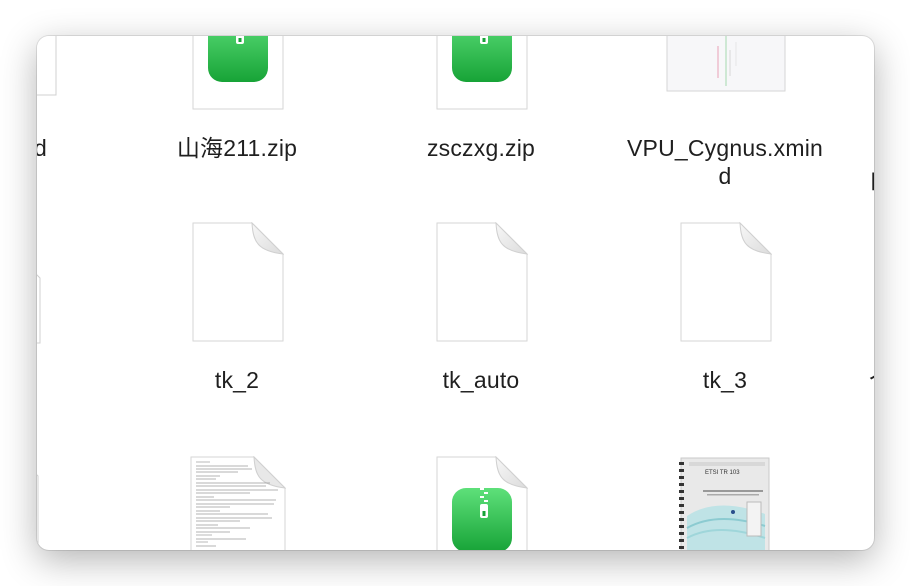 This screenshot has width=910, height=586. What do you see at coordinates (237, 380) in the screenshot?
I see `file-label-tk-2: tk_2` at bounding box center [237, 380].